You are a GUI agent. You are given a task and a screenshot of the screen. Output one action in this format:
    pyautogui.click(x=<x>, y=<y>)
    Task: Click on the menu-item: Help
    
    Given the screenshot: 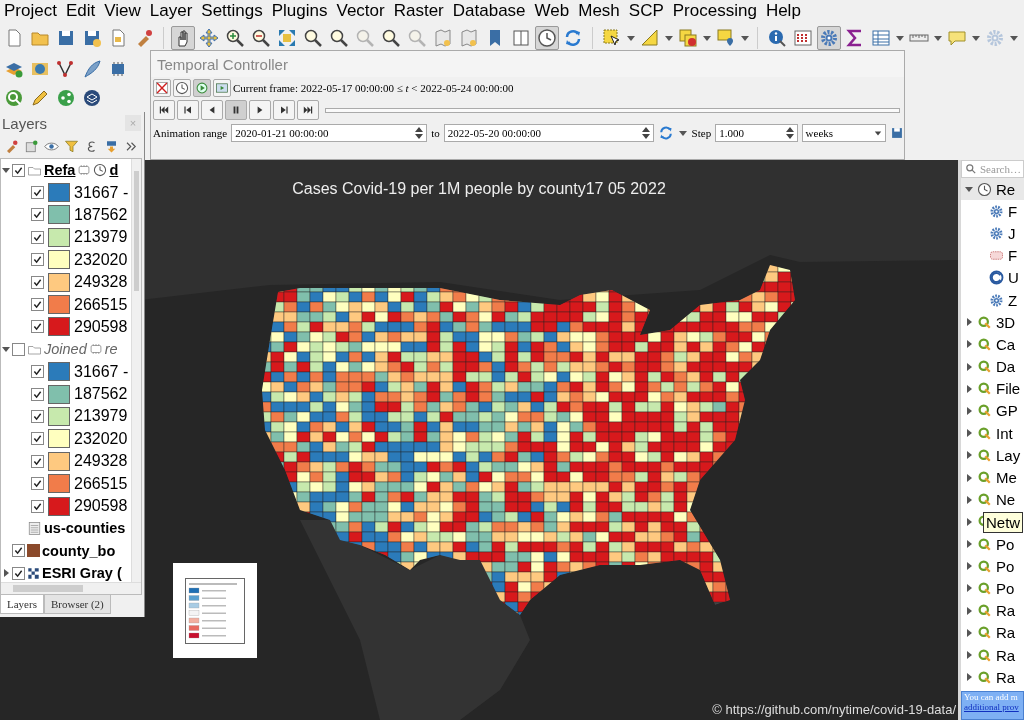 What is the action you would take?
    pyautogui.click(x=783, y=11)
    